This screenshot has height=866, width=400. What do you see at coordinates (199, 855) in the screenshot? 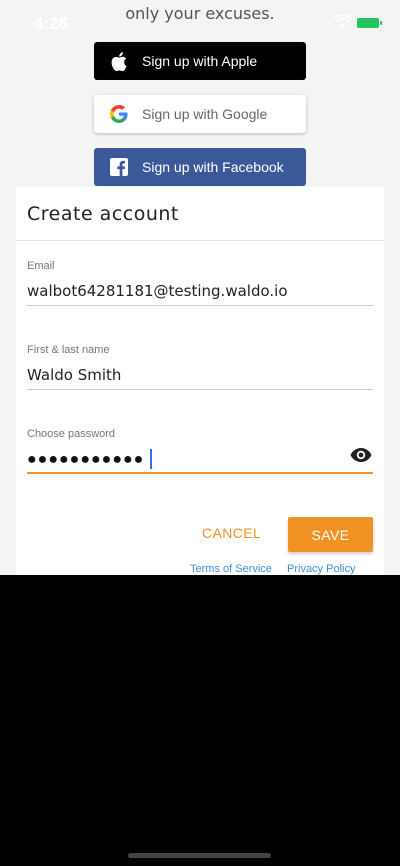
I see `home-indicator` at bounding box center [199, 855].